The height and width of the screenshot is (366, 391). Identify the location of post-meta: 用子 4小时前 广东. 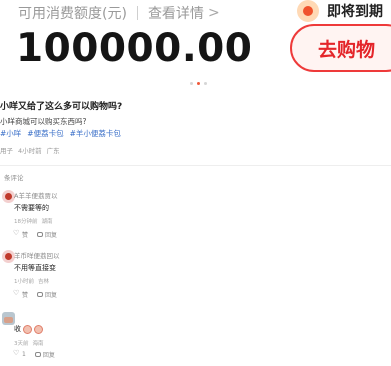
(30, 150).